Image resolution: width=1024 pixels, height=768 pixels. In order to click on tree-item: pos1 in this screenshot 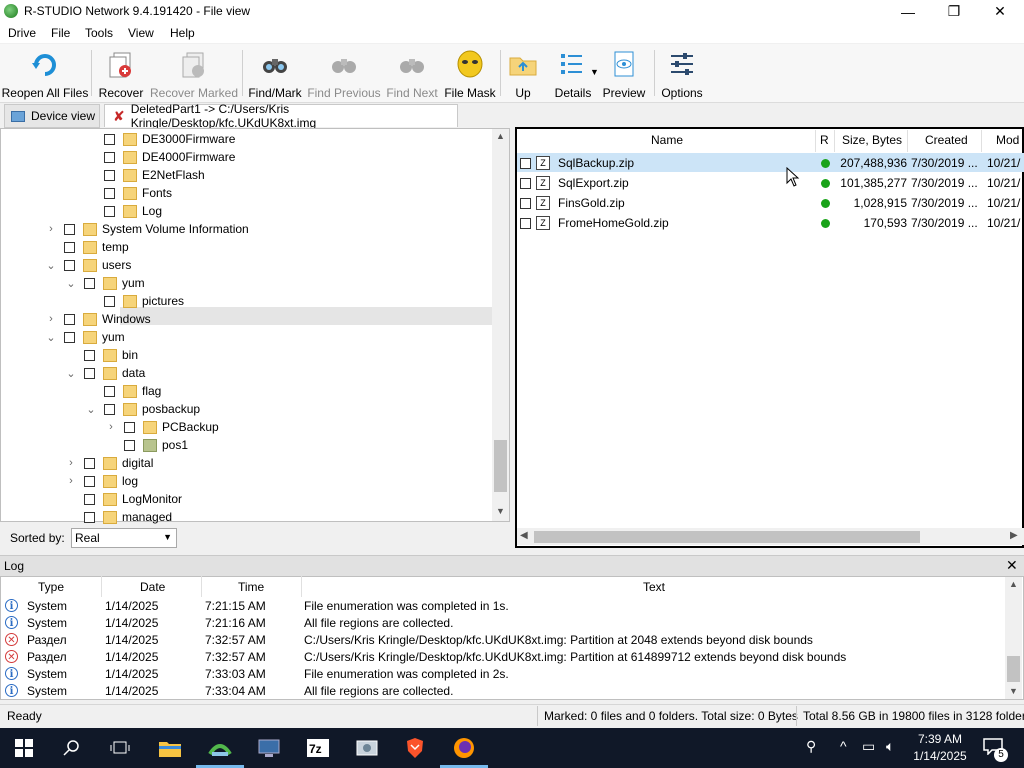, I will do `click(146, 445)`.